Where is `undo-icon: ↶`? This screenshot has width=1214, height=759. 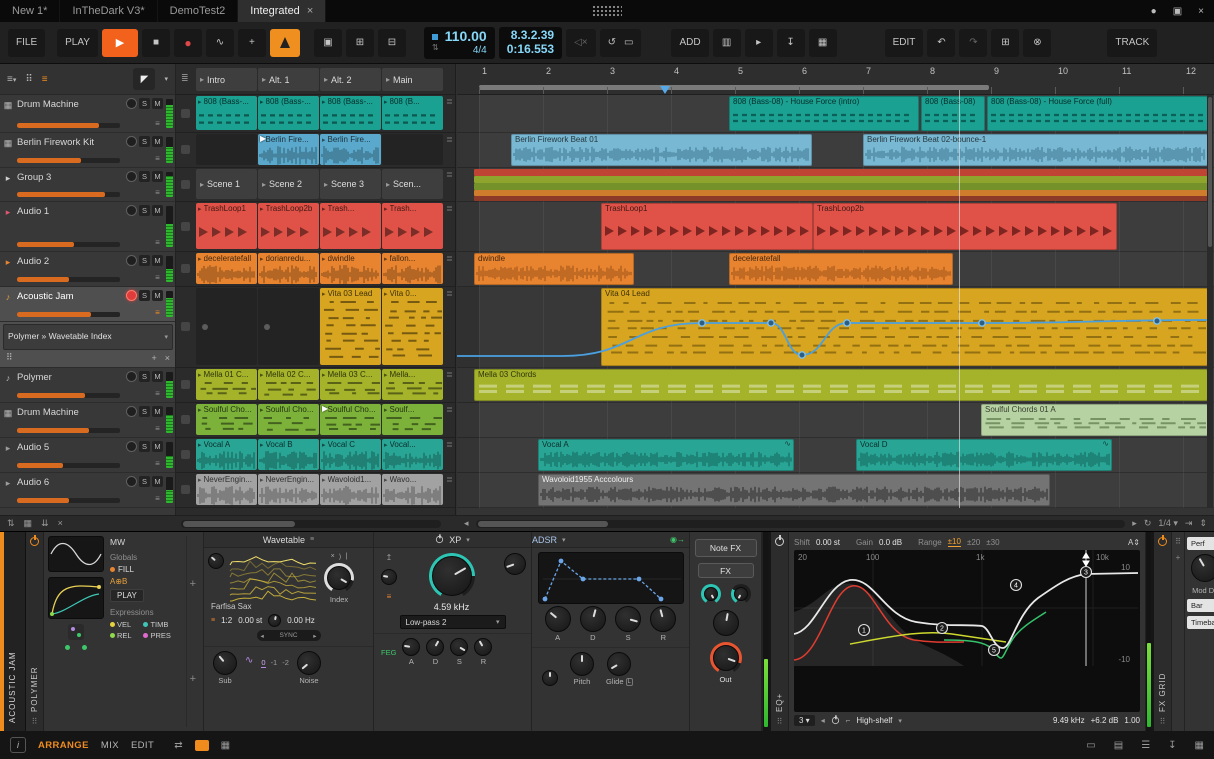 undo-icon: ↶ is located at coordinates (941, 42).